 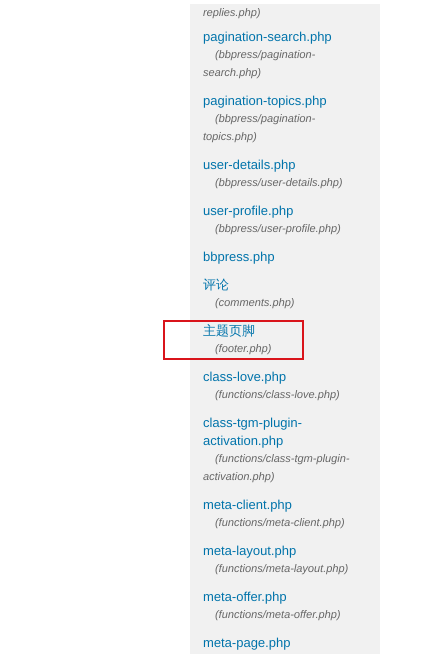 What do you see at coordinates (216, 285) in the screenshot?
I see `file-link: 评论` at bounding box center [216, 285].